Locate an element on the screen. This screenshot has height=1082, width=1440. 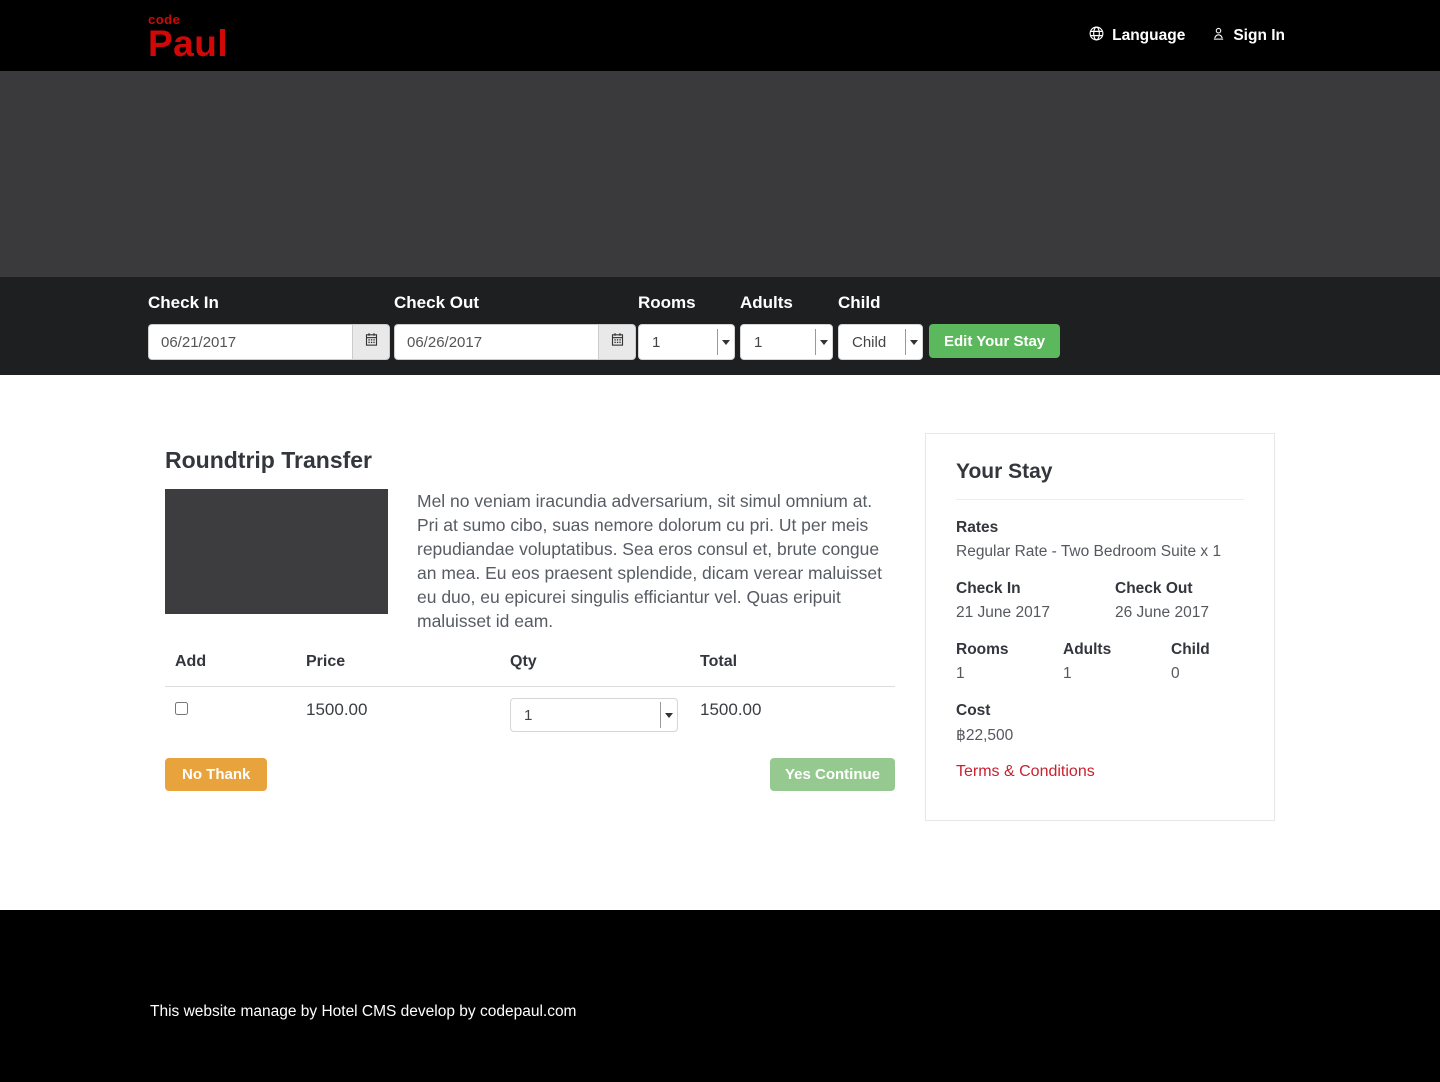
occupancy-block: Rooms 1 Adults 1 Child 0 is located at coordinates (1100, 662).